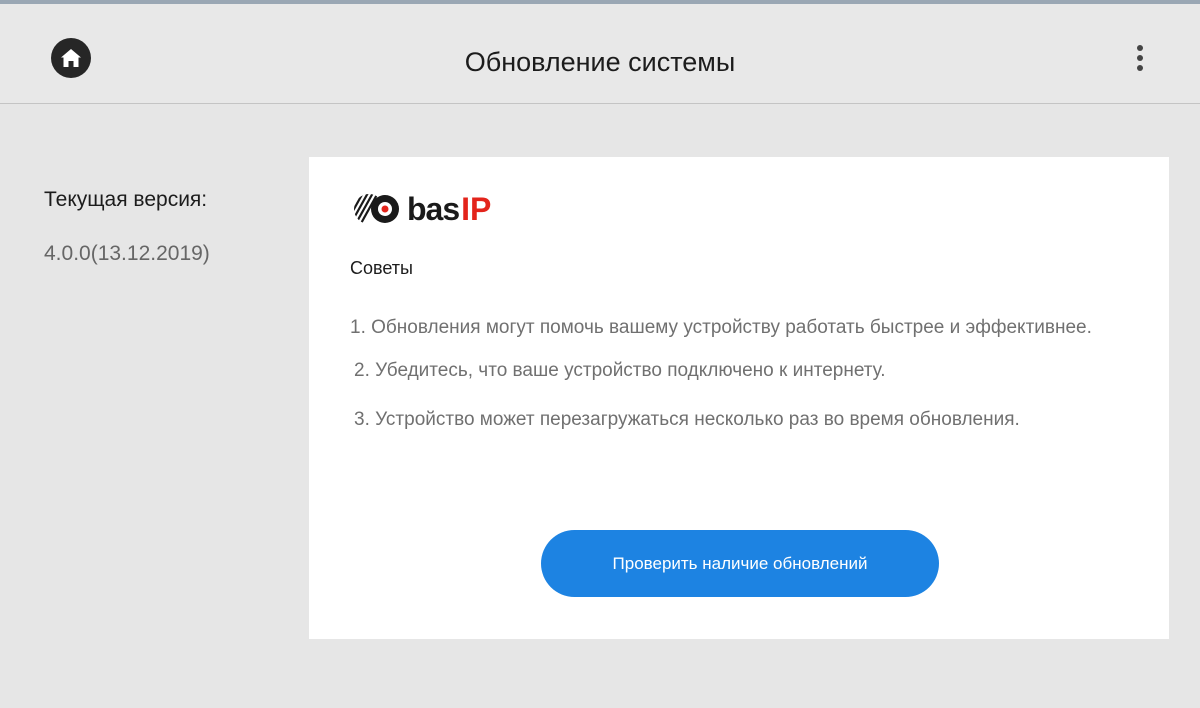 This screenshot has width=1200, height=708. Describe the element at coordinates (127, 253) in the screenshot. I see `current-version-value: 4.0.0(13.12.2019)` at that location.